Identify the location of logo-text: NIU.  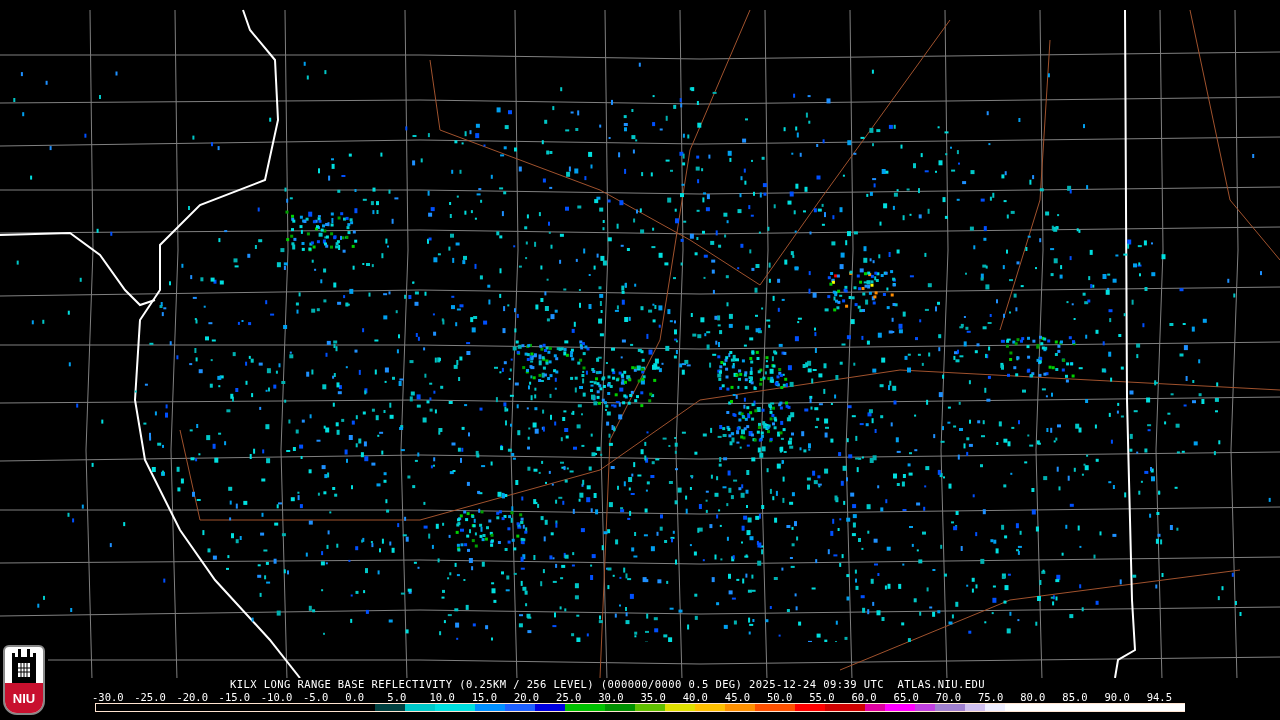
(24, 698).